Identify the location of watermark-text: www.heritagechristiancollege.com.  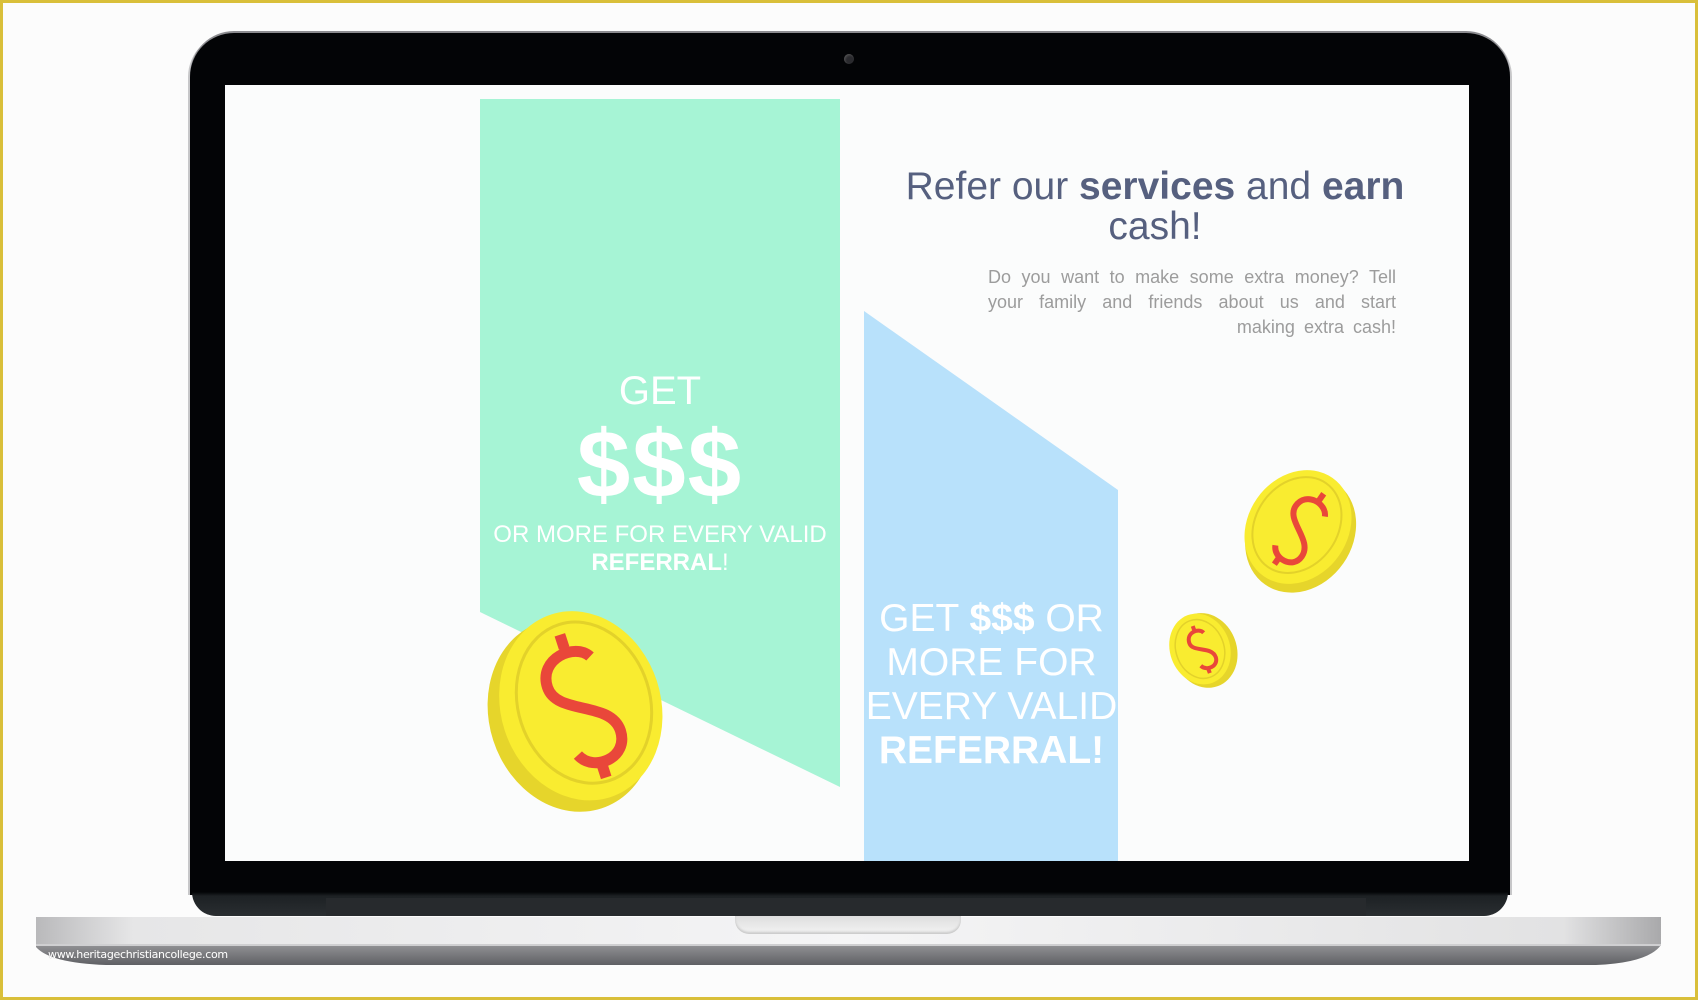
(138, 954).